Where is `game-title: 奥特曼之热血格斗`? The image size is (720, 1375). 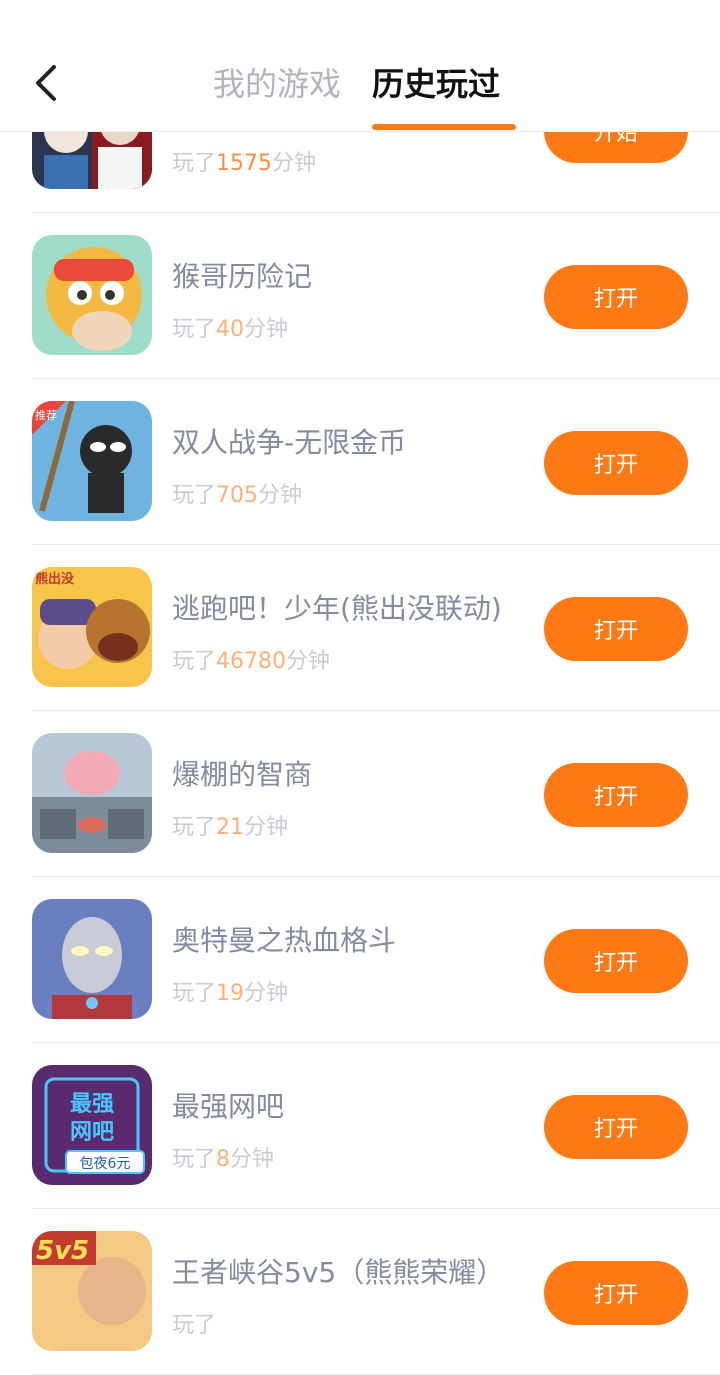
game-title: 奥特曼之热血格斗 is located at coordinates (284, 940).